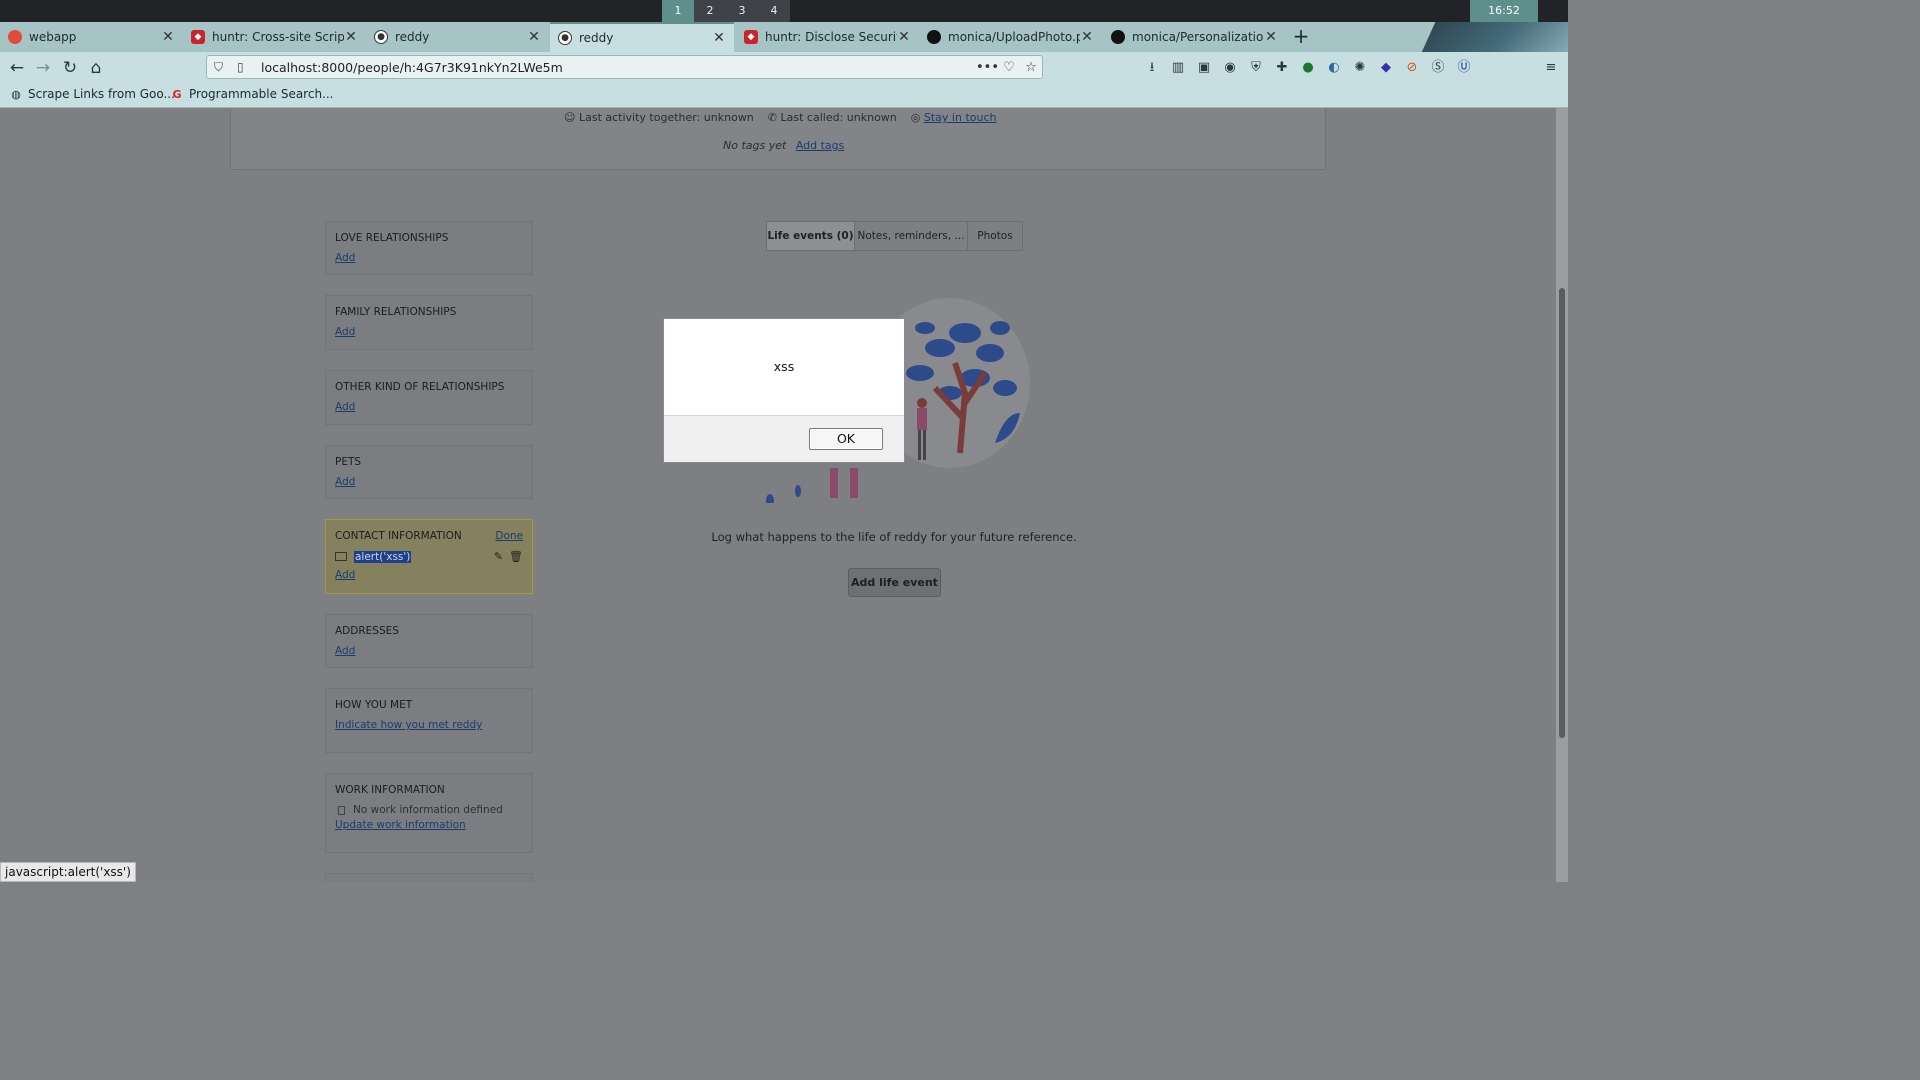  What do you see at coordinates (1412, 68) in the screenshot?
I see `extension-orange-icon: ⊘` at bounding box center [1412, 68].